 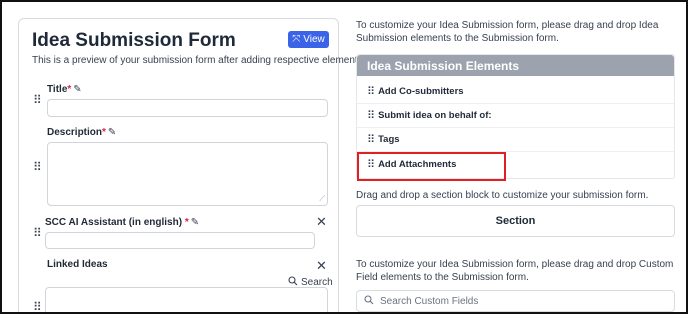 I want to click on scc-field-label: SCC AI Assistant (in english) * ✎, so click(x=122, y=222).